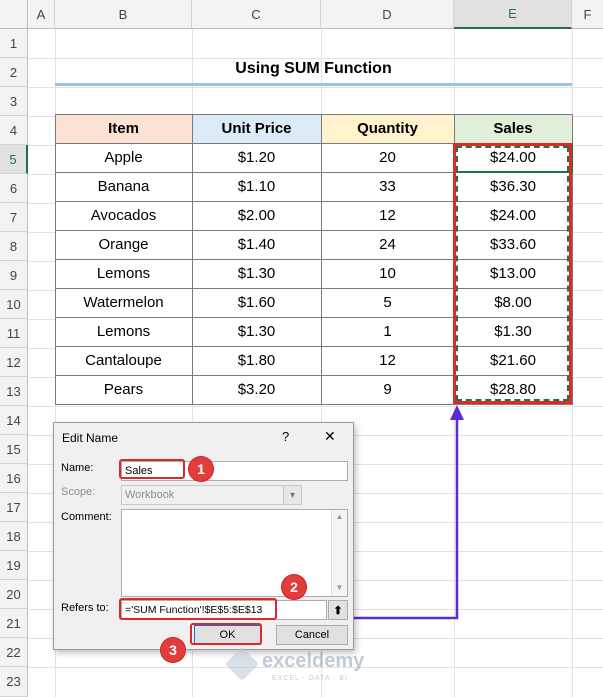  I want to click on watermark-brand: exceldemy, so click(313, 661).